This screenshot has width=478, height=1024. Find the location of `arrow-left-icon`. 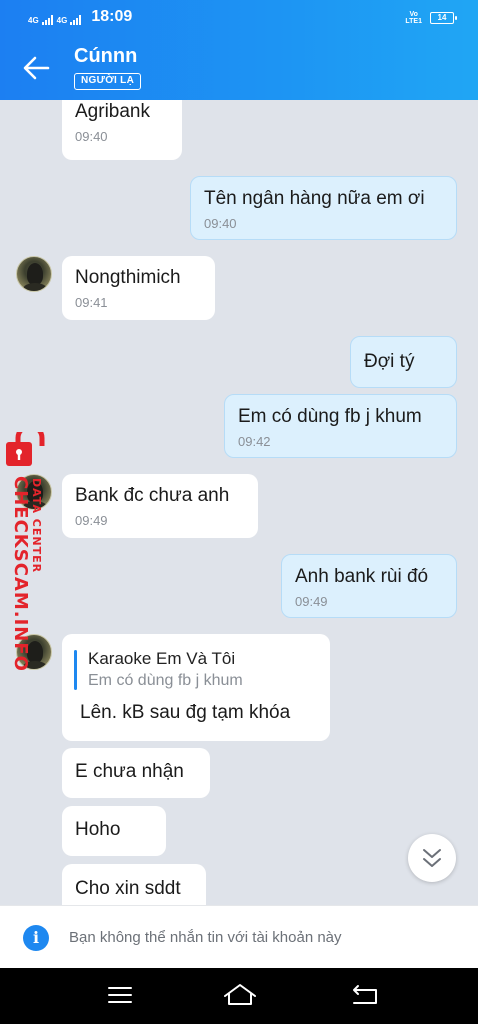

arrow-left-icon is located at coordinates (36, 68).